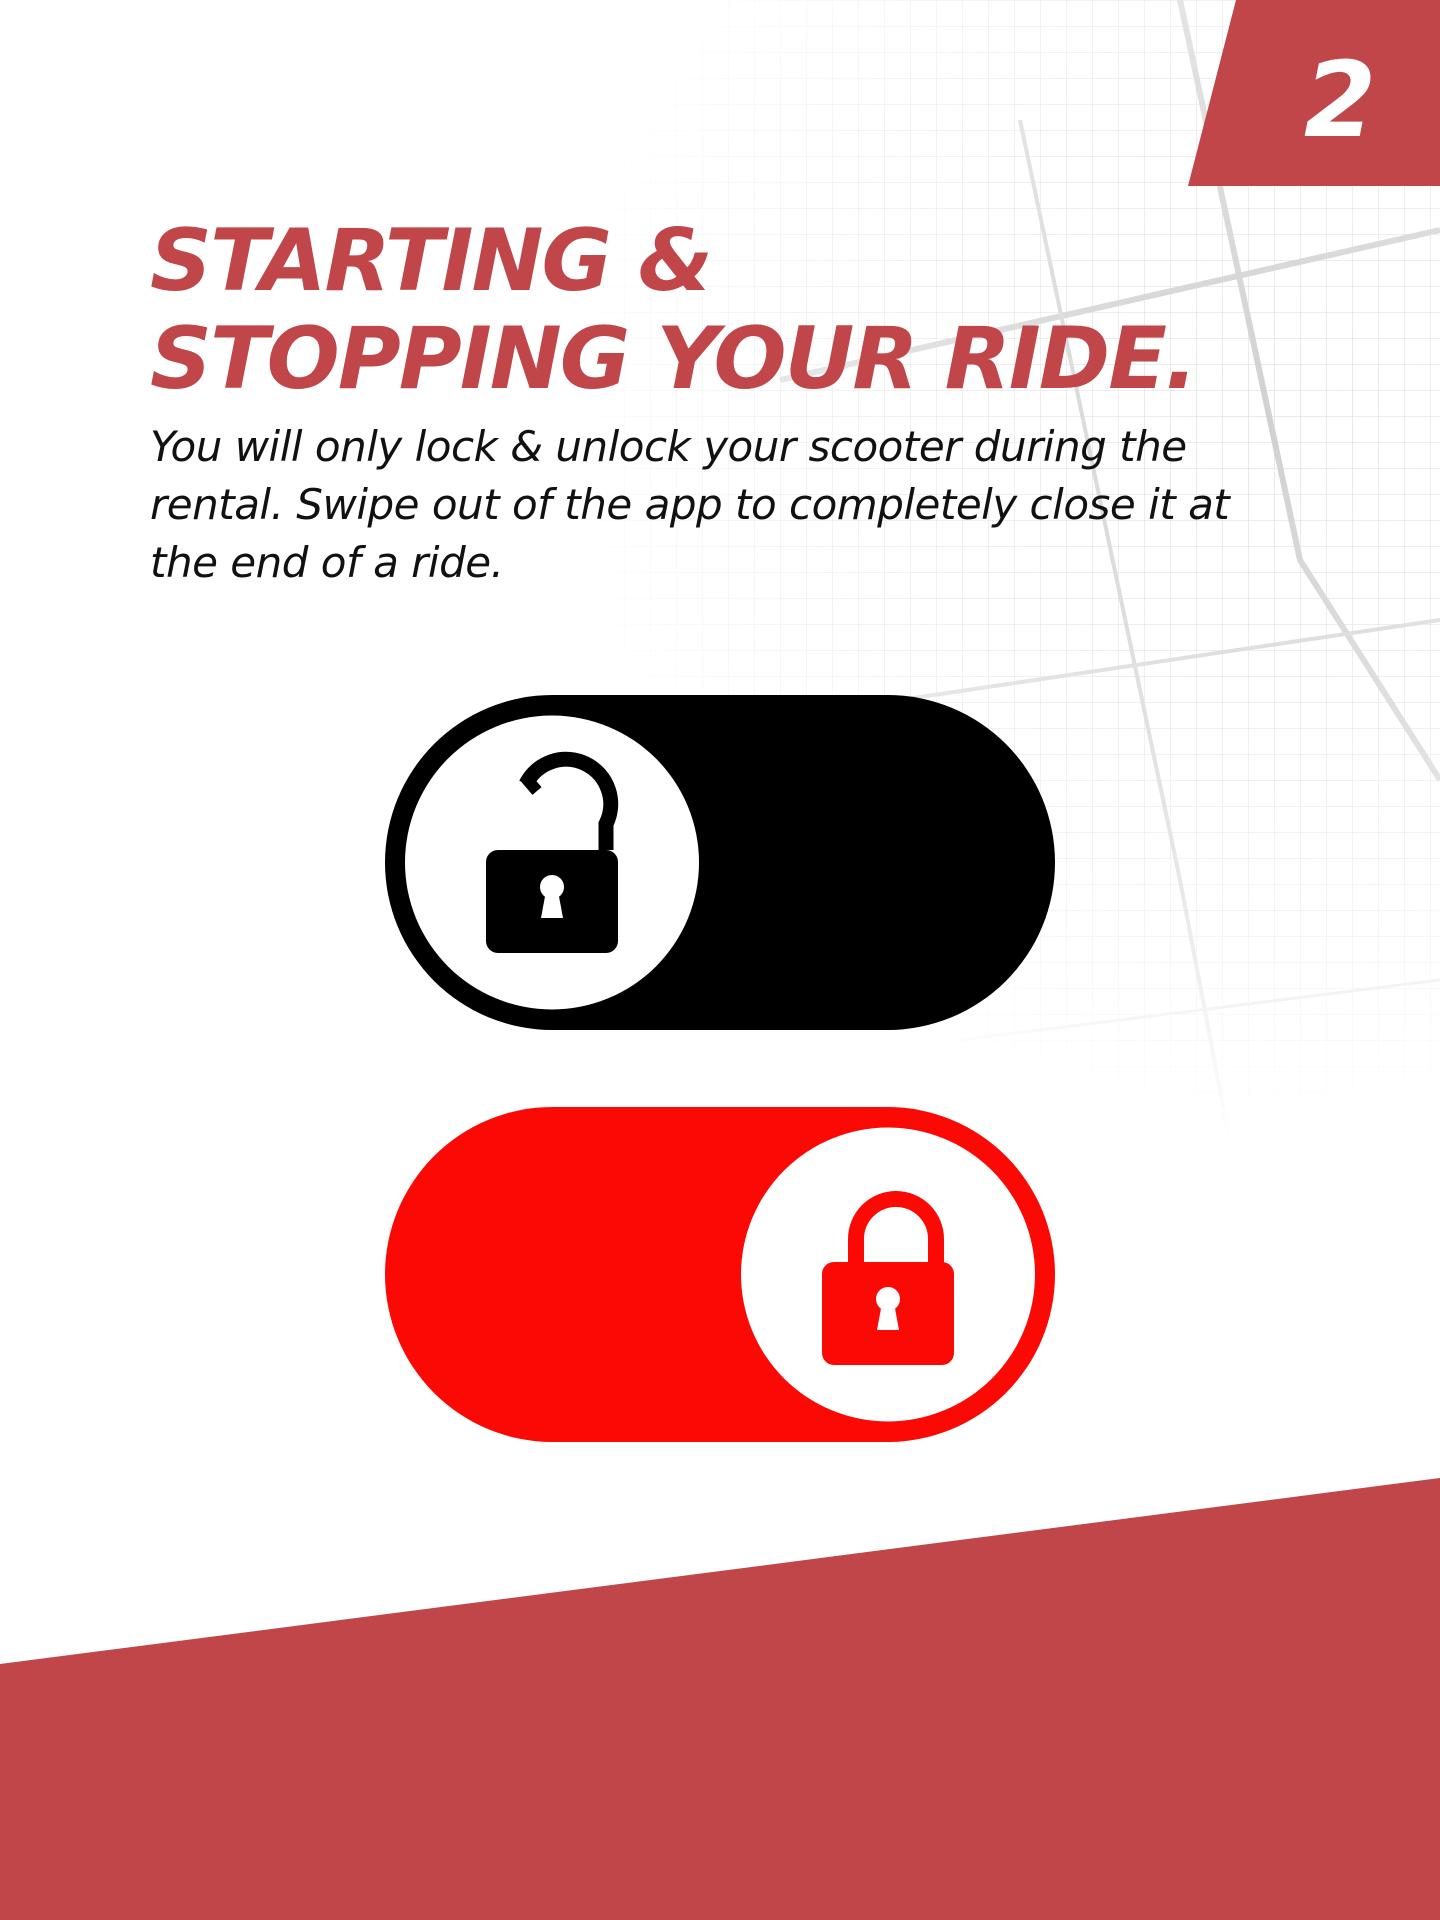 The image size is (1440, 1920). Describe the element at coordinates (720, 862) in the screenshot. I see `unlock-toggle` at that location.